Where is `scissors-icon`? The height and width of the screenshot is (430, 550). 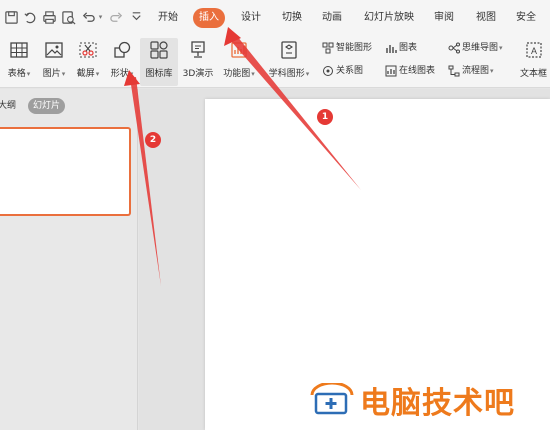 scissors-icon is located at coordinates (88, 52).